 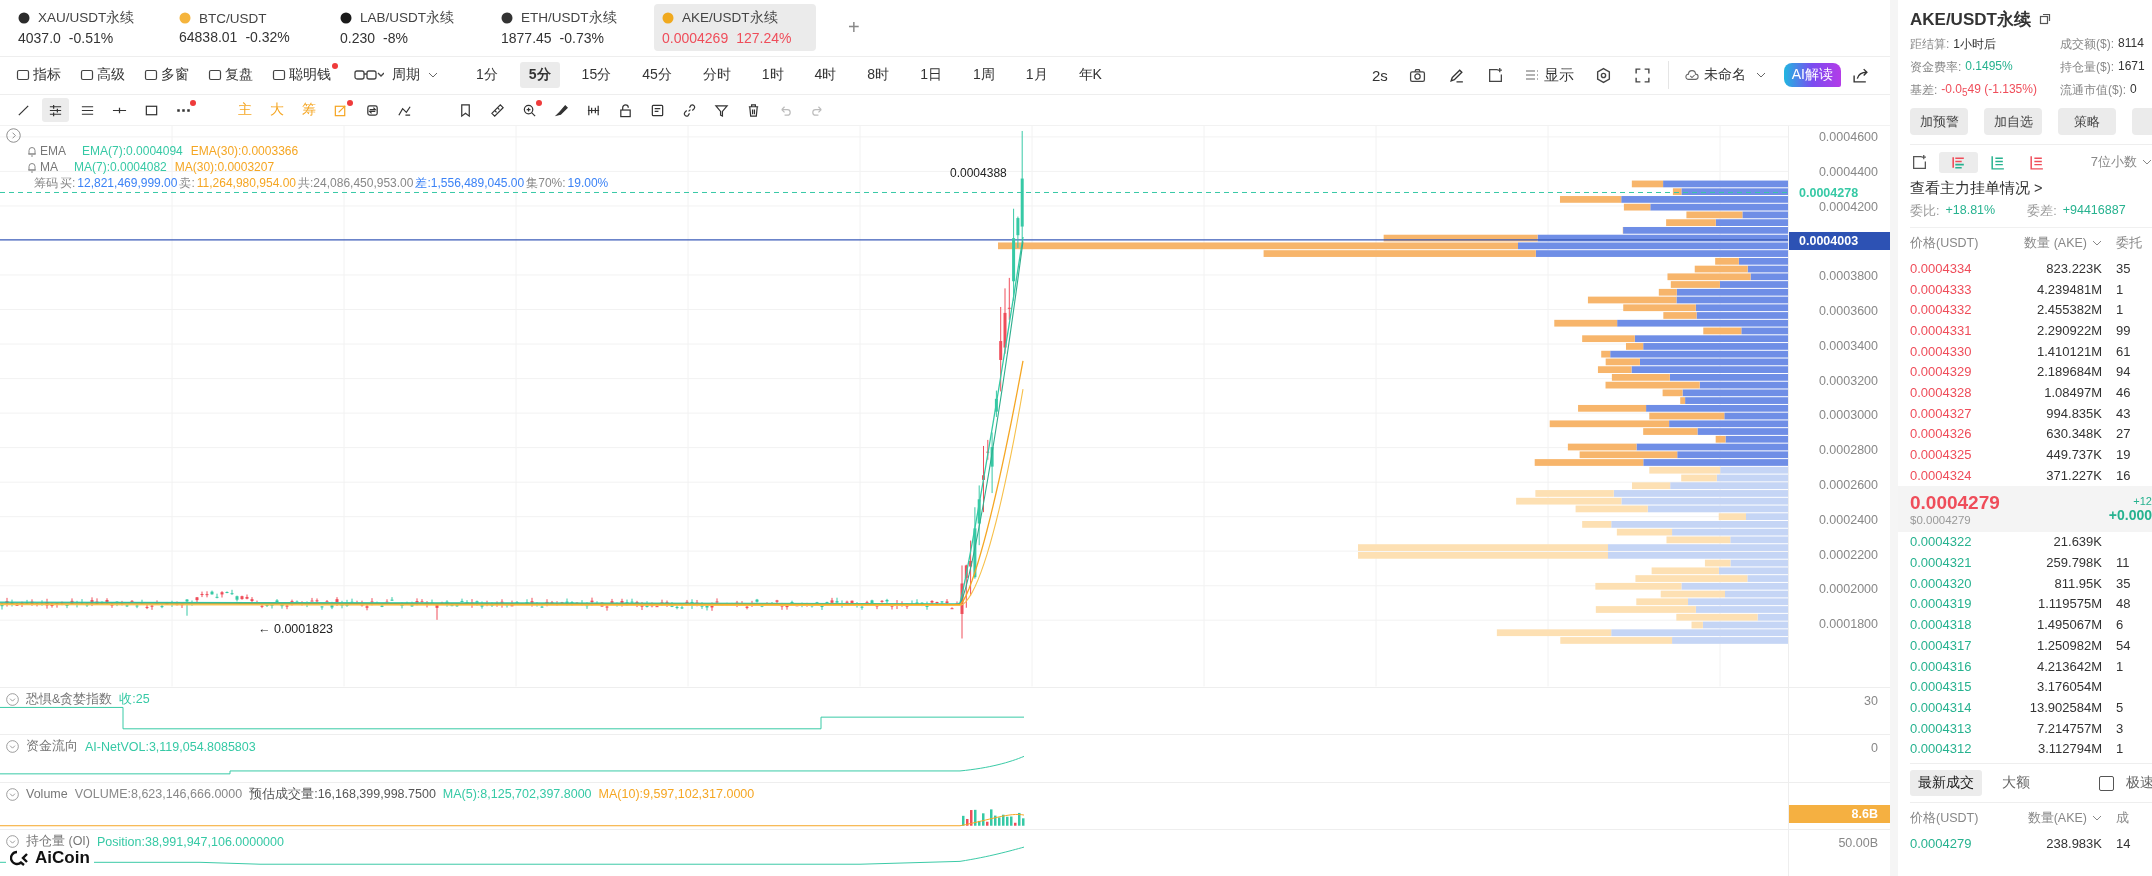 I want to click on column-header: 数量 (AKE), so click(x=2050, y=243).